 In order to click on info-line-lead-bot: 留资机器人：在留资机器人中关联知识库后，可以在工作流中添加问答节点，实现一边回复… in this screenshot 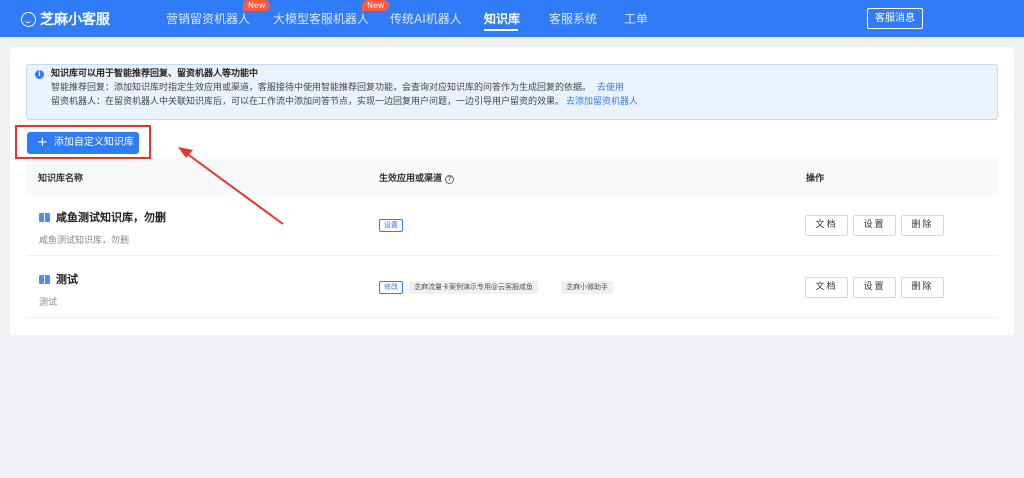, I will do `click(344, 102)`.